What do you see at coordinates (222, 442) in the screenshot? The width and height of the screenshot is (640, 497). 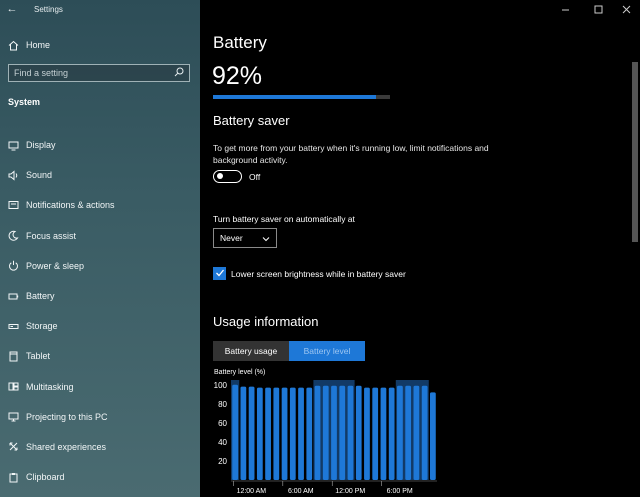 I see `y-tick-label: 40` at bounding box center [222, 442].